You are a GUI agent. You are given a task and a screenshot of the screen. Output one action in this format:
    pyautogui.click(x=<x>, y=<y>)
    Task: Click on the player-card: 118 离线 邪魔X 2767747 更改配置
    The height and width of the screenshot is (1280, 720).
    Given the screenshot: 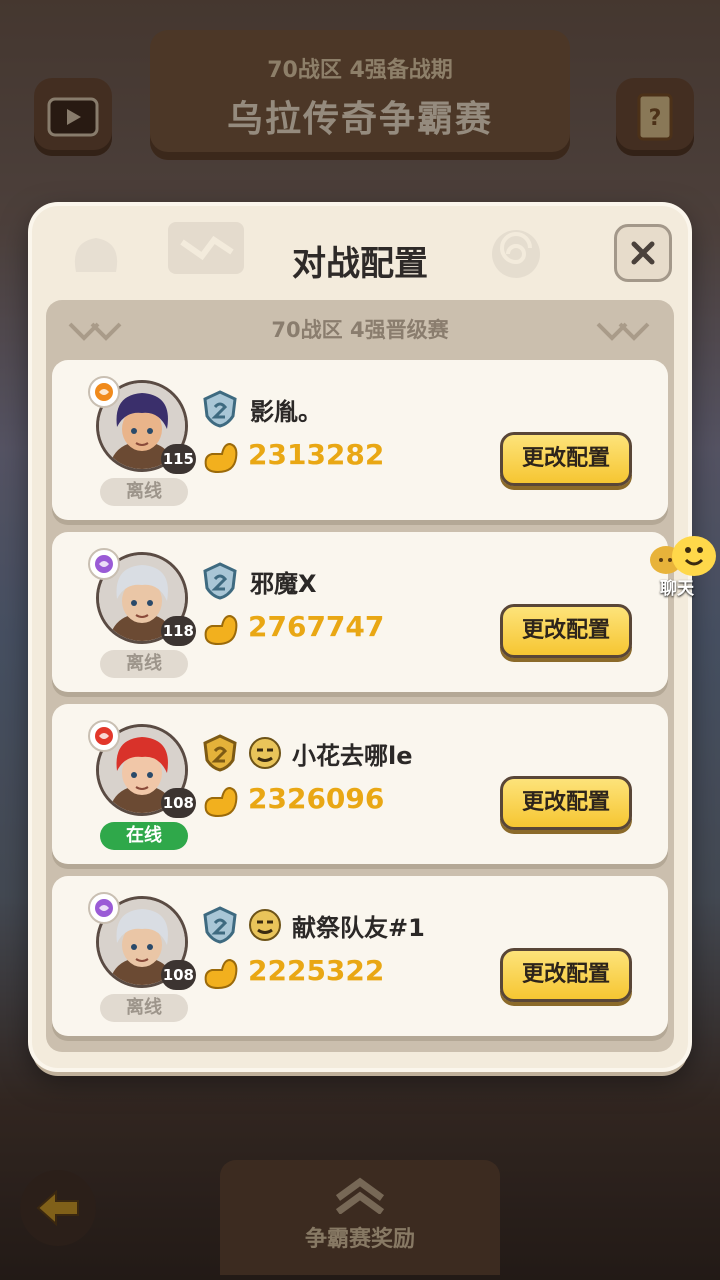 What is the action you would take?
    pyautogui.click(x=360, y=612)
    